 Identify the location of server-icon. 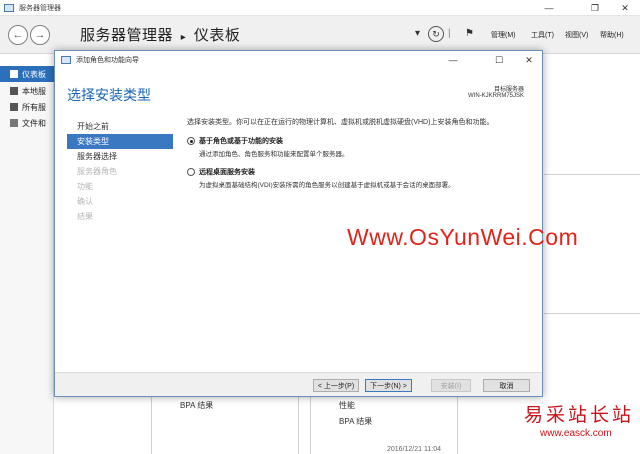
(14, 91).